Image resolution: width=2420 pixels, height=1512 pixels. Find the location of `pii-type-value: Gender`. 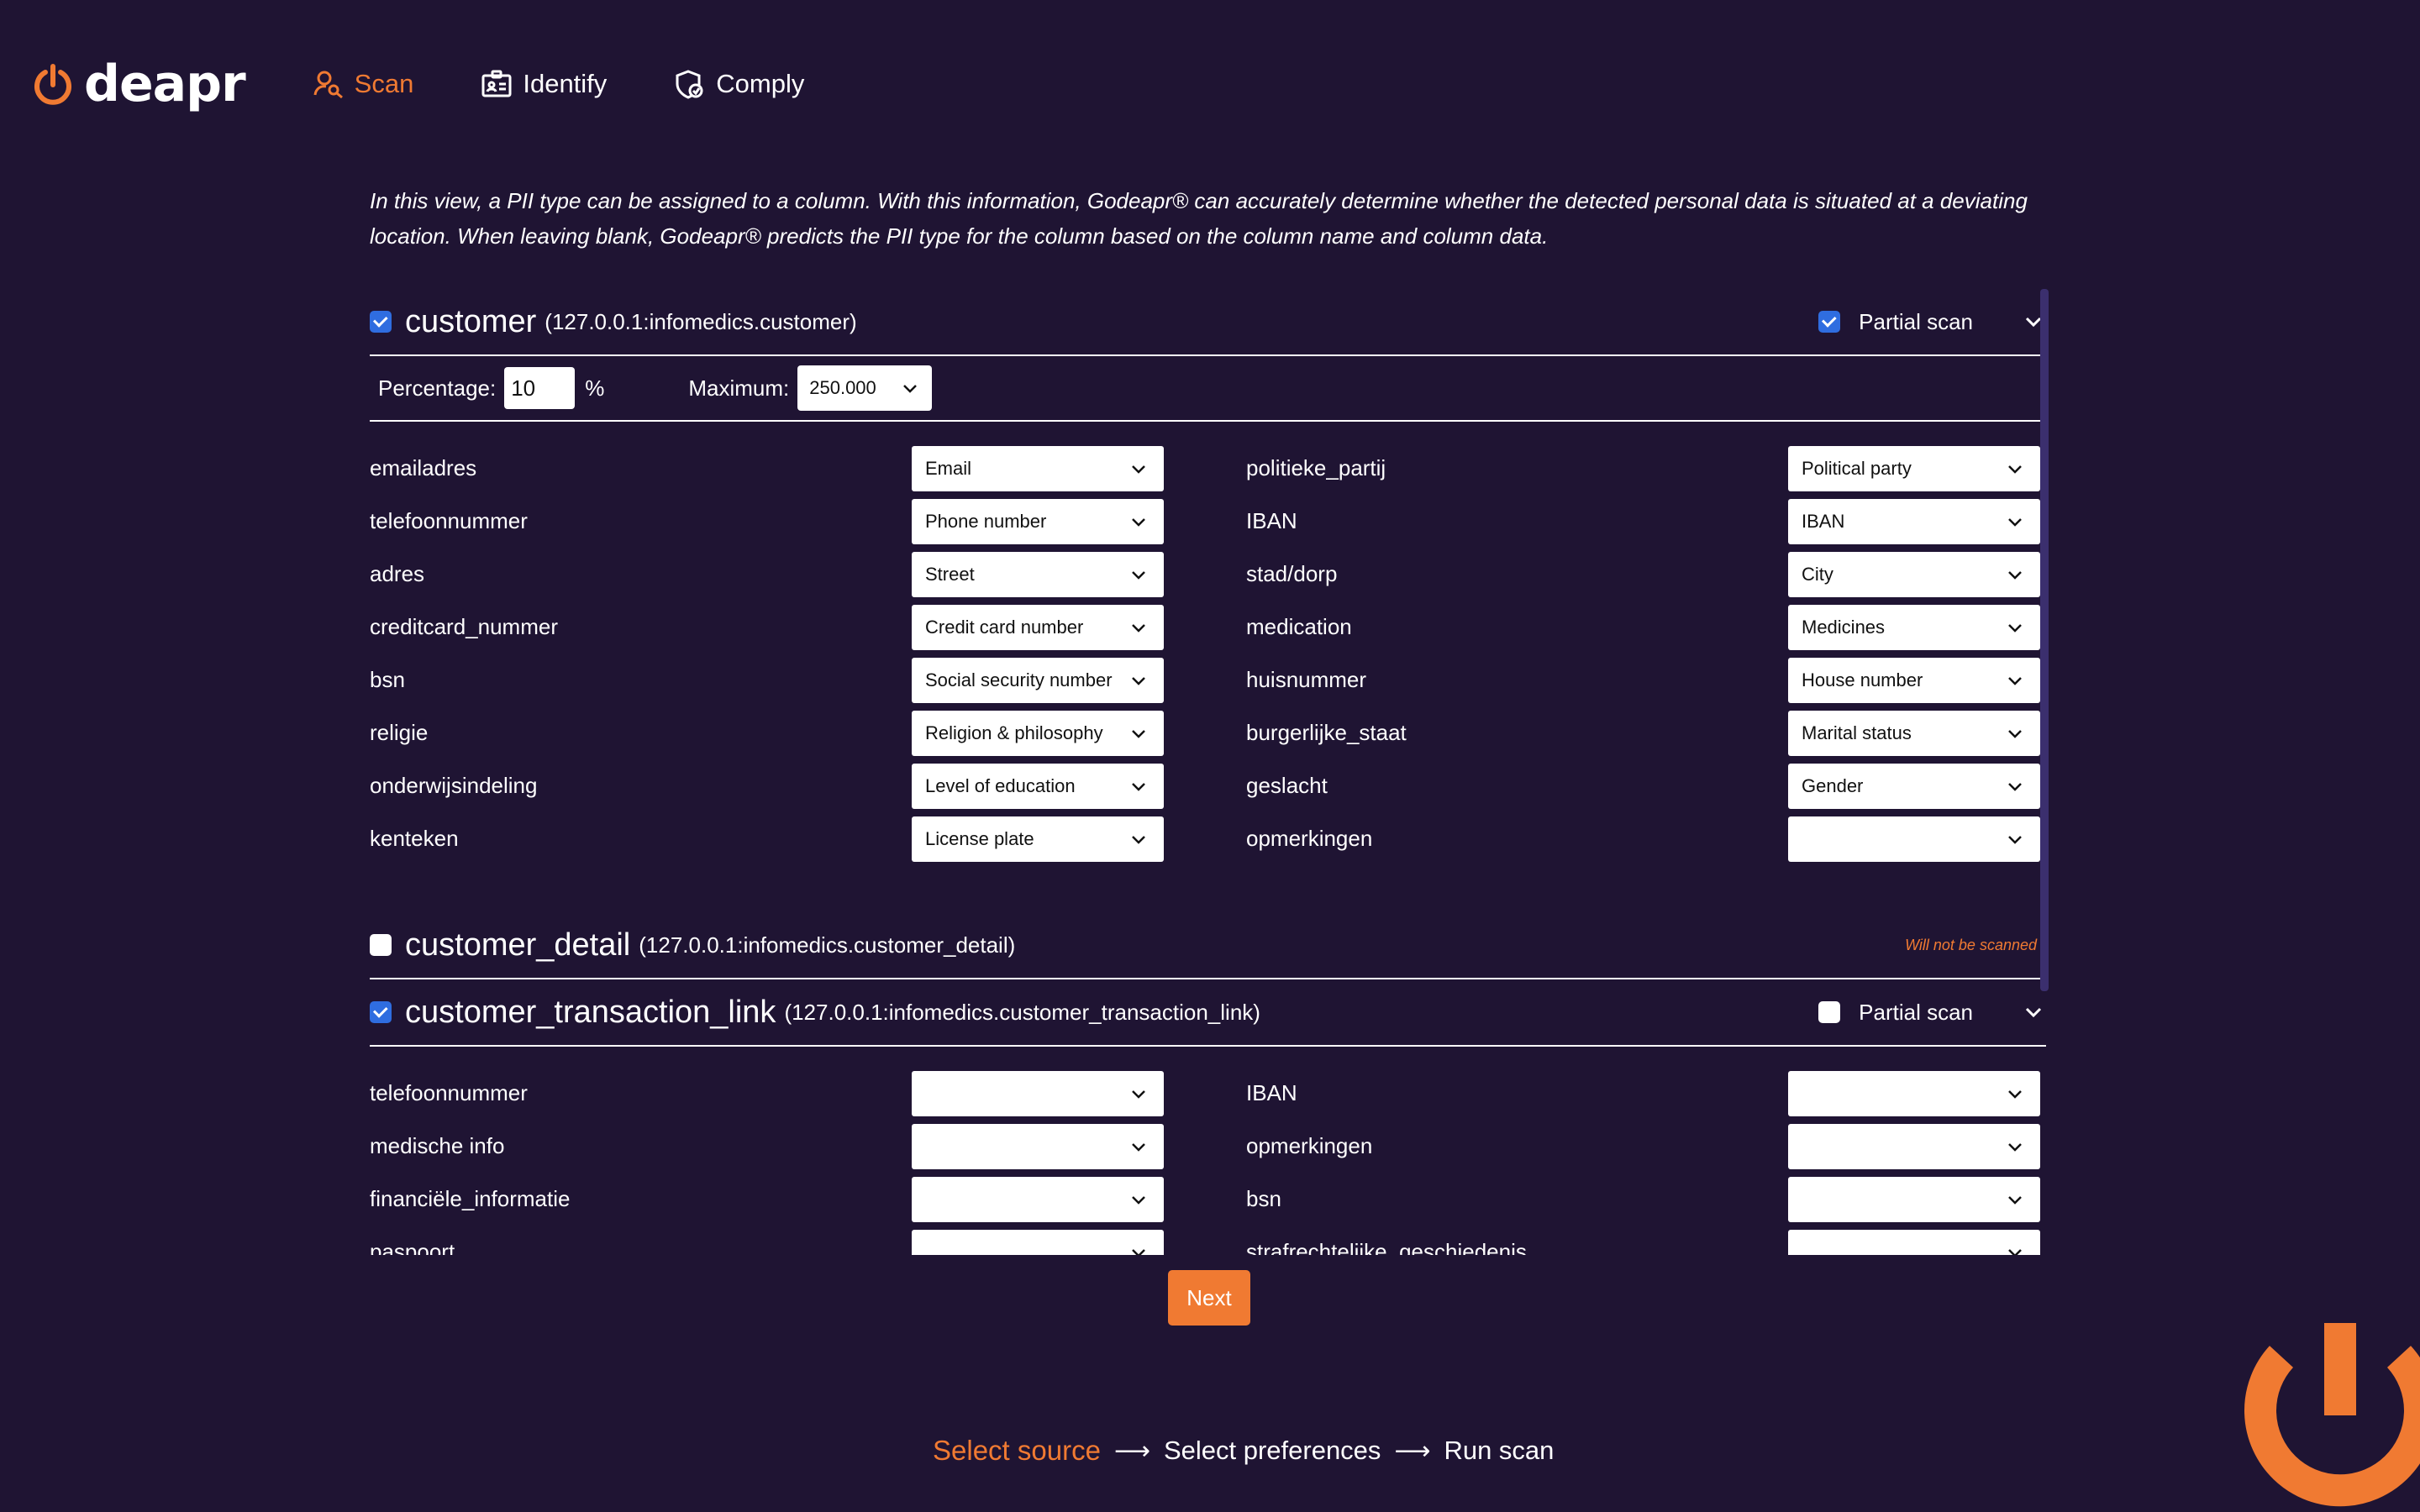

pii-type-value: Gender is located at coordinates (1833, 785).